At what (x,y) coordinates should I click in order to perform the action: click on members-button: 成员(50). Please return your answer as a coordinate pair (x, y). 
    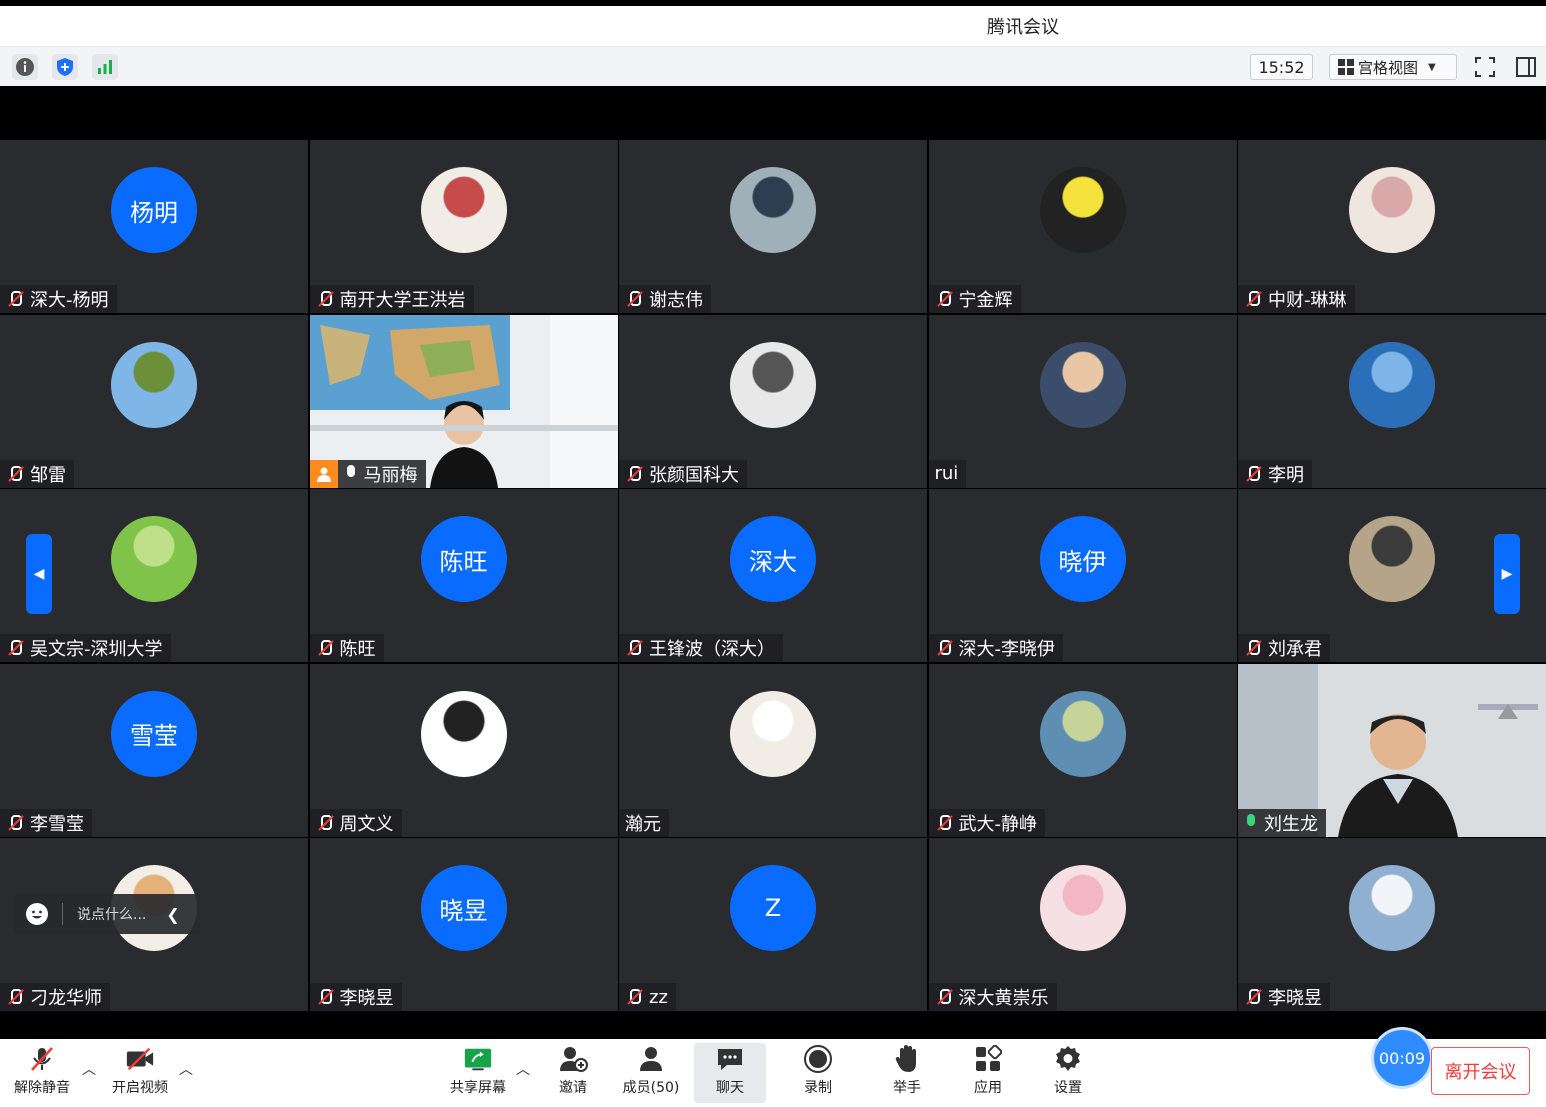
    Looking at the image, I should click on (651, 1073).